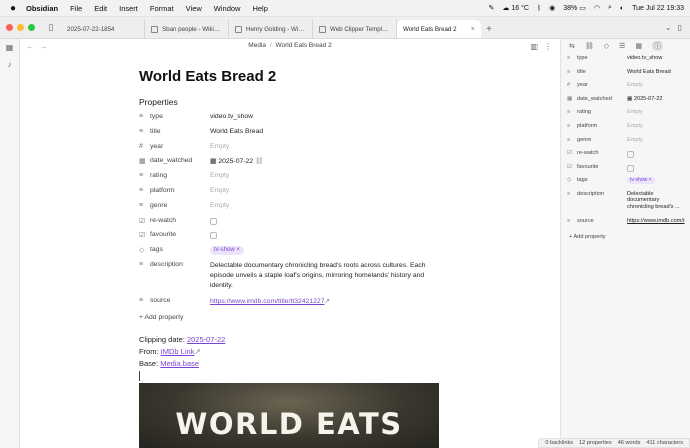  What do you see at coordinates (539, 8) in the screenshot?
I see `bluetooth-icon: ᛒ` at bounding box center [539, 8].